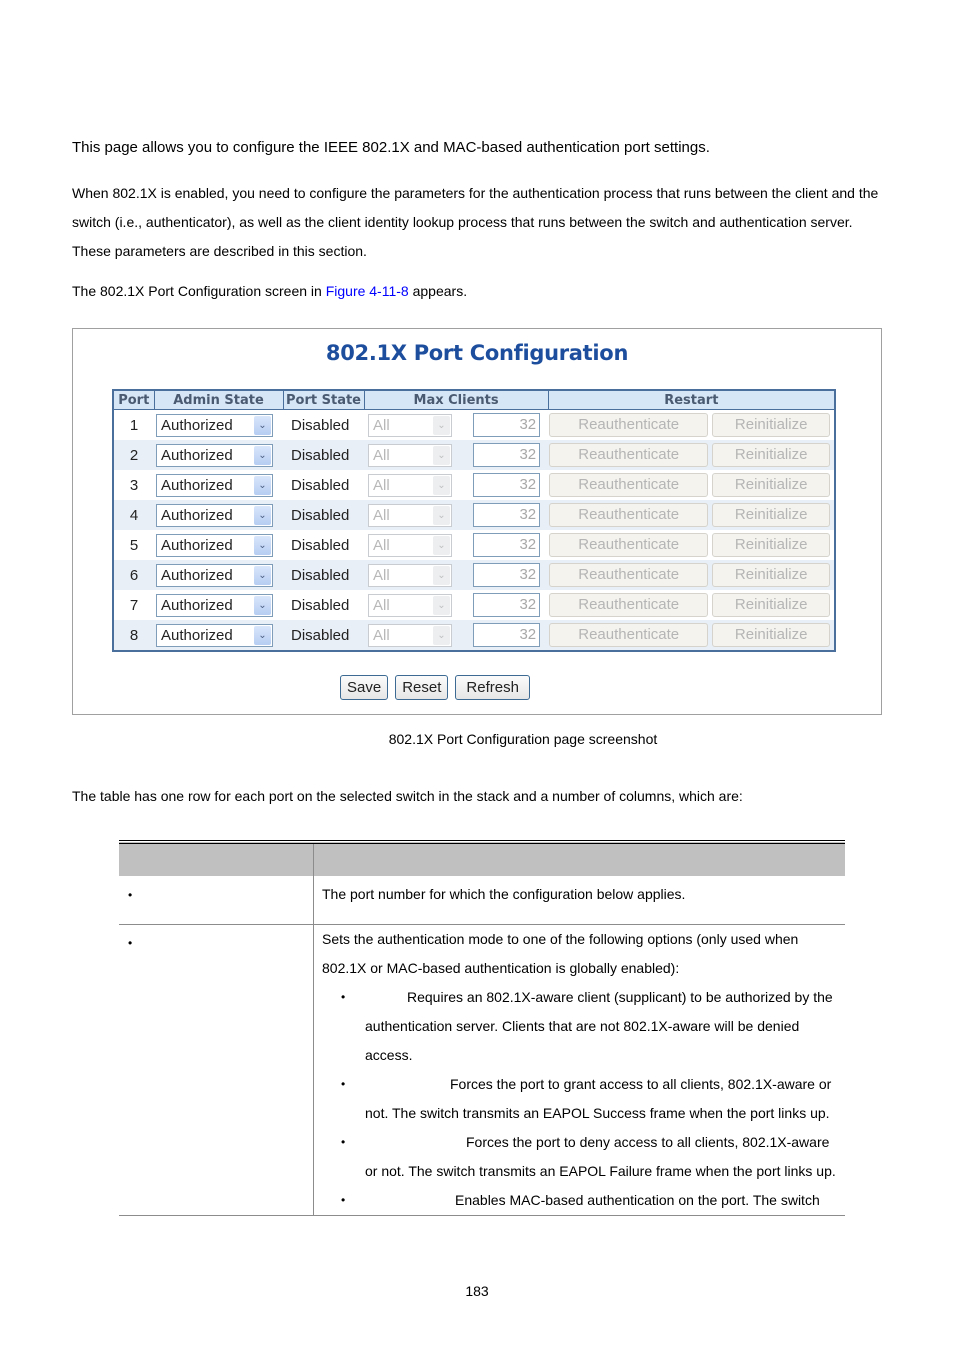  Describe the element at coordinates (216, 858) in the screenshot. I see `desc-header-object` at that location.